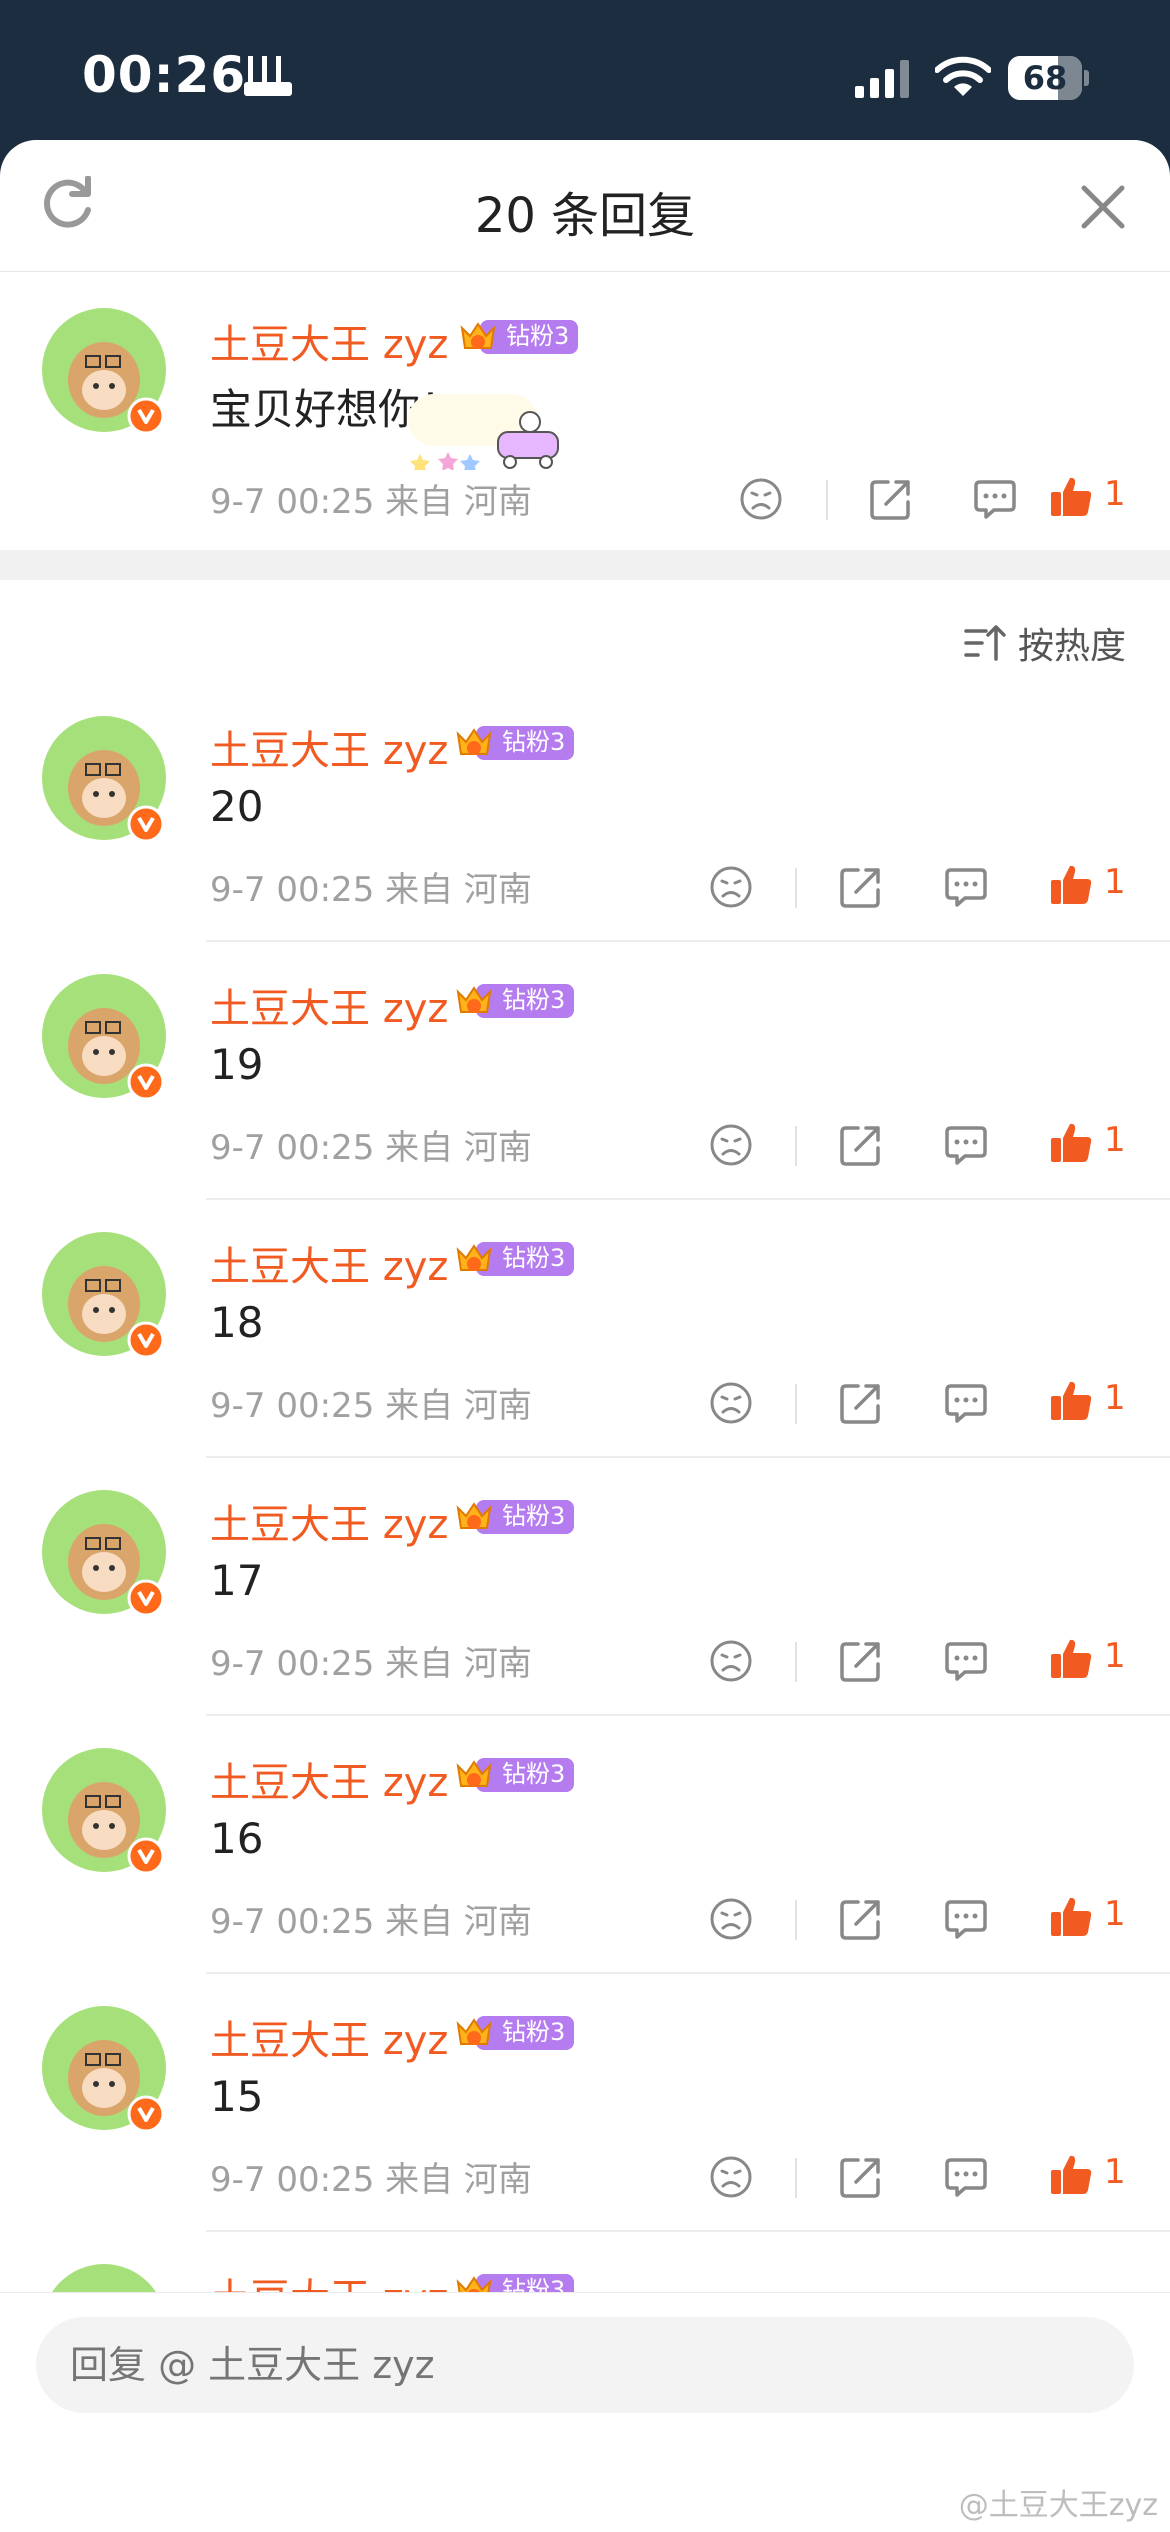 The image size is (1170, 2532). Describe the element at coordinates (237, 1580) in the screenshot. I see `comment-text: 17` at that location.